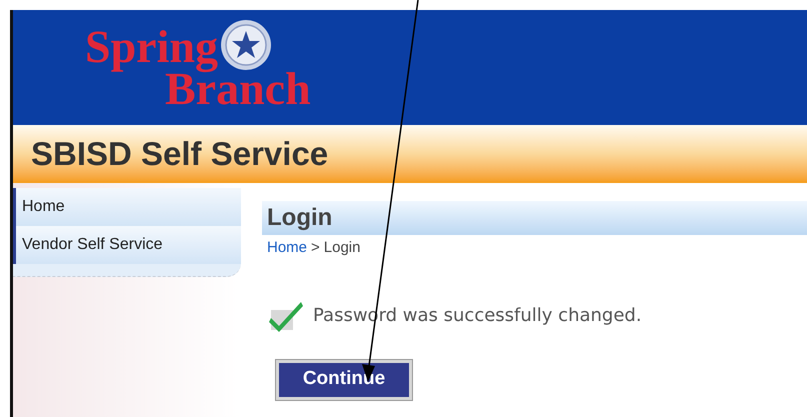  What do you see at coordinates (299, 218) in the screenshot?
I see `page-title: Login` at bounding box center [299, 218].